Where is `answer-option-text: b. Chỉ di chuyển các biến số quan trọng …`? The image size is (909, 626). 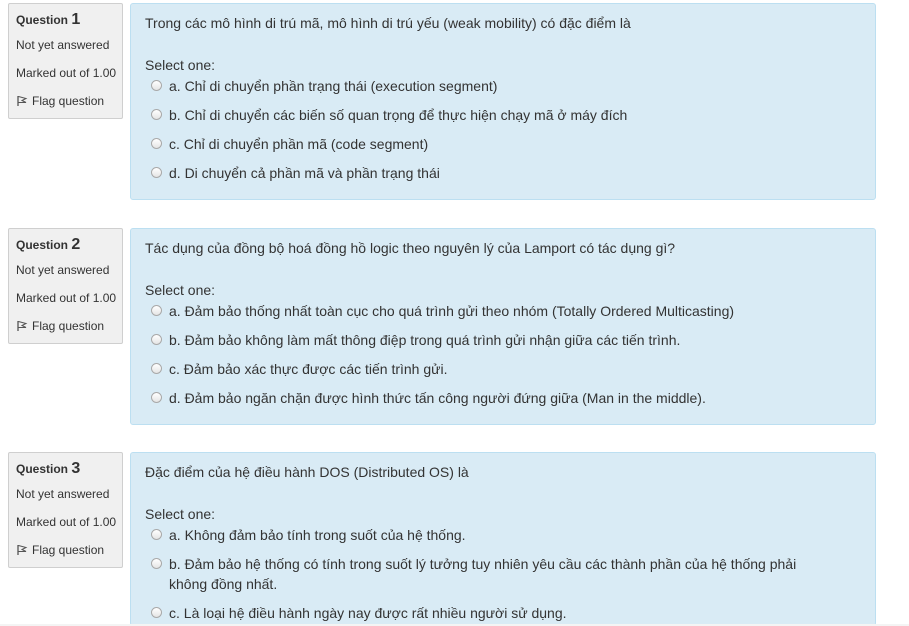 answer-option-text: b. Chỉ di chuyển các biến số quan trọng … is located at coordinates (398, 115).